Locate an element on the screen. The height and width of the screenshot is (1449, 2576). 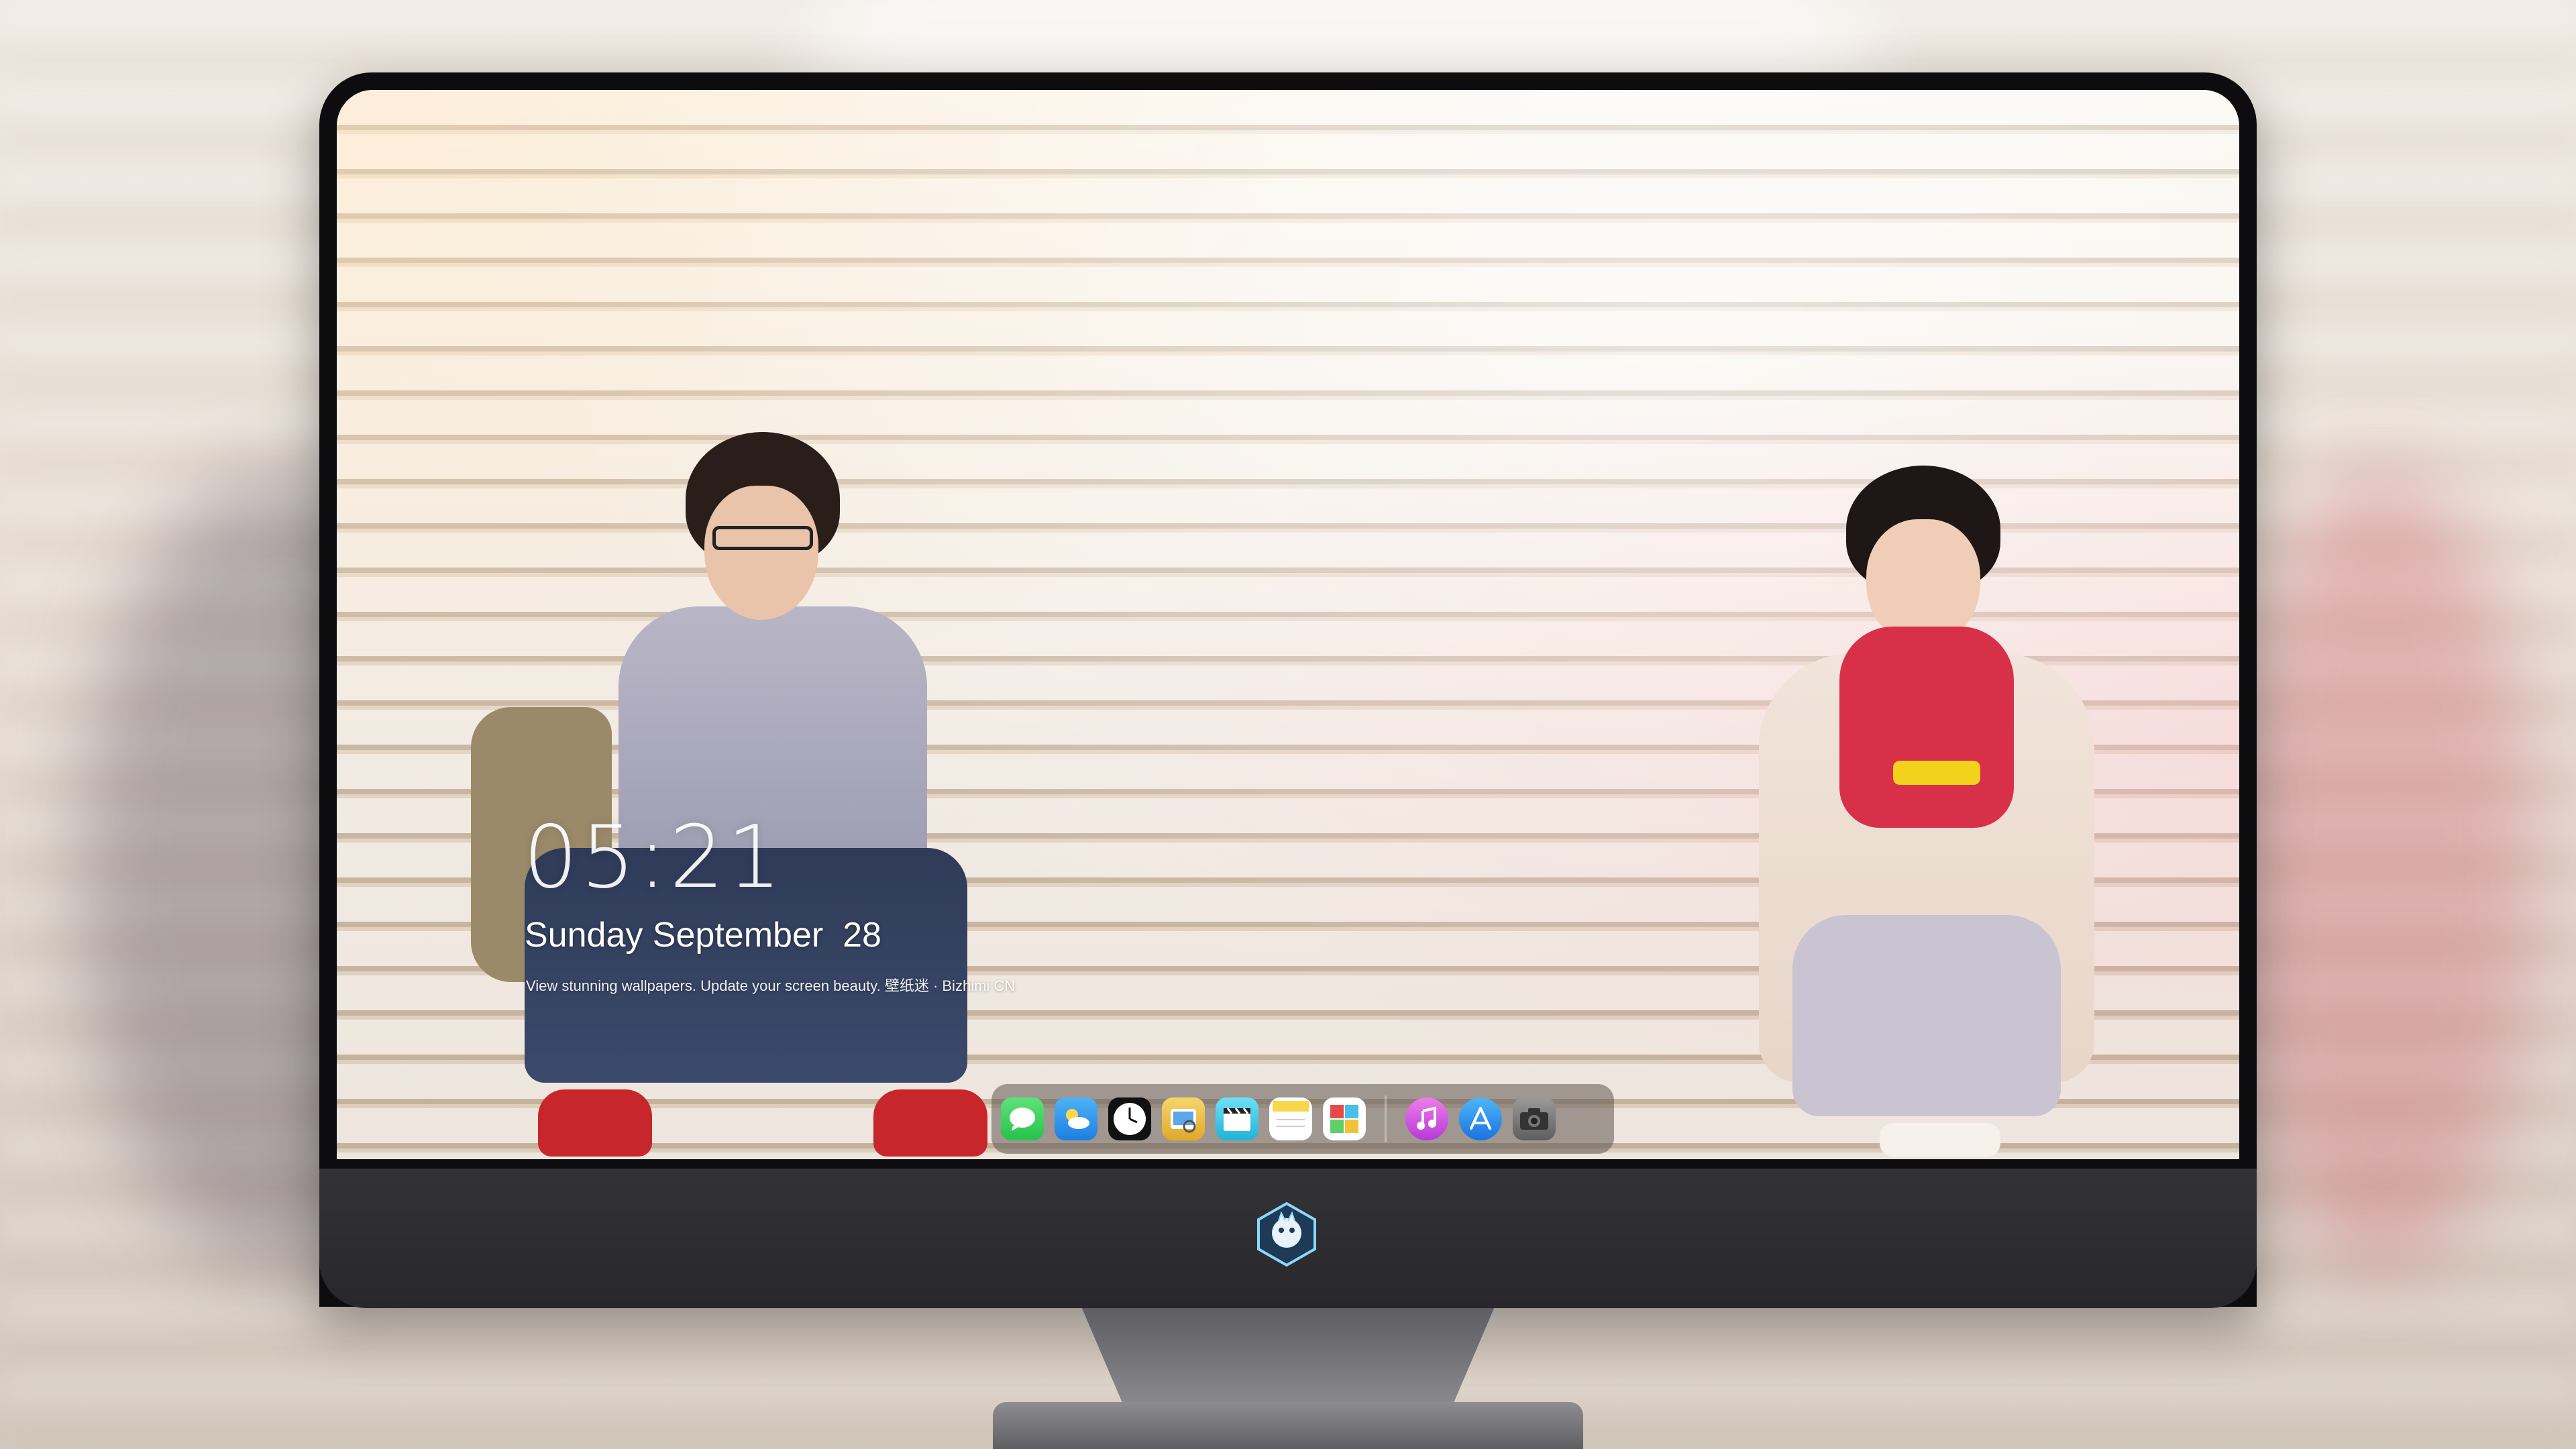
dock-separator is located at coordinates (1386, 1118).